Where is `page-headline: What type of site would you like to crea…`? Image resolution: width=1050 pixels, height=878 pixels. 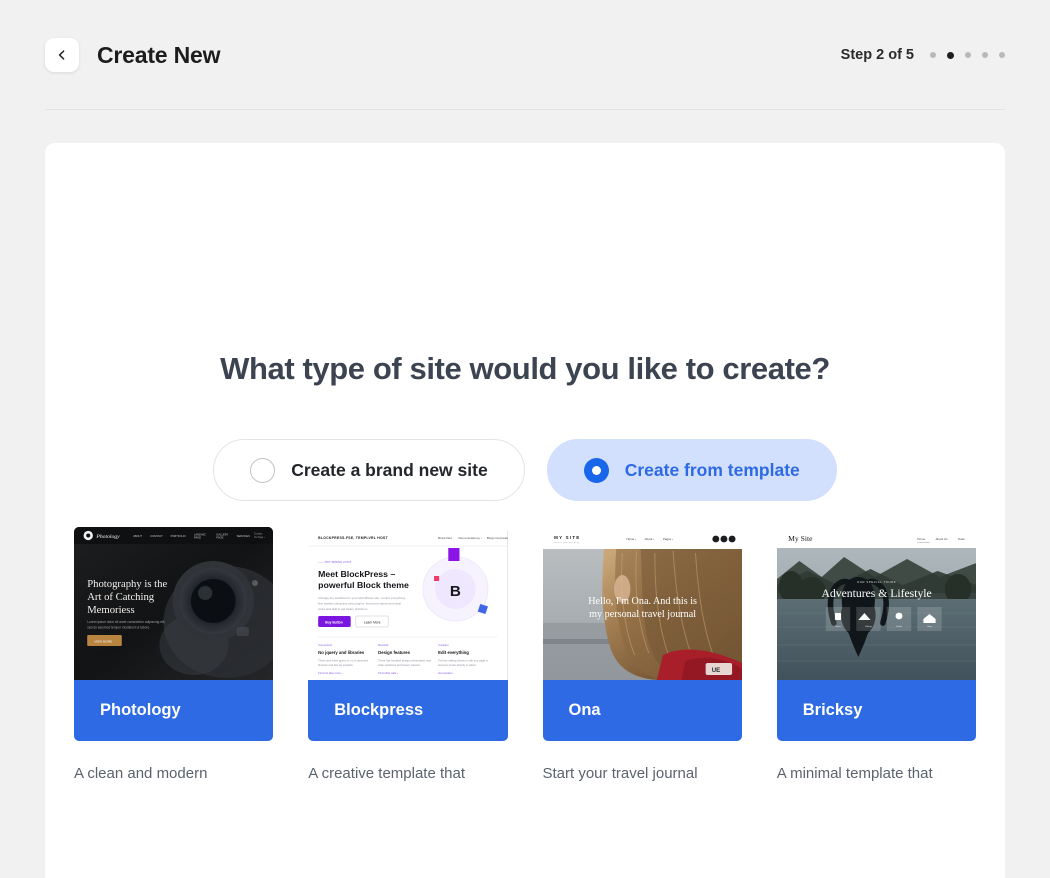
page-headline: What type of site would you like to crea… is located at coordinates (525, 368).